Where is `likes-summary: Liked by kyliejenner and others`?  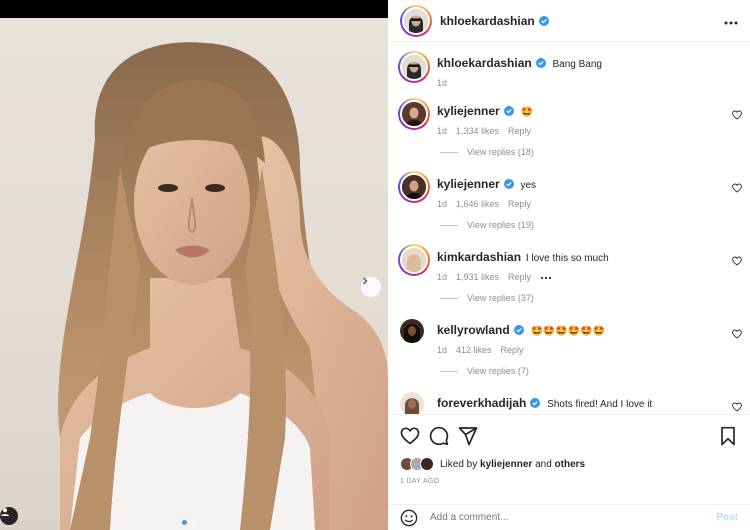
likes-summary: Liked by kyliejenner and others is located at coordinates (492, 464).